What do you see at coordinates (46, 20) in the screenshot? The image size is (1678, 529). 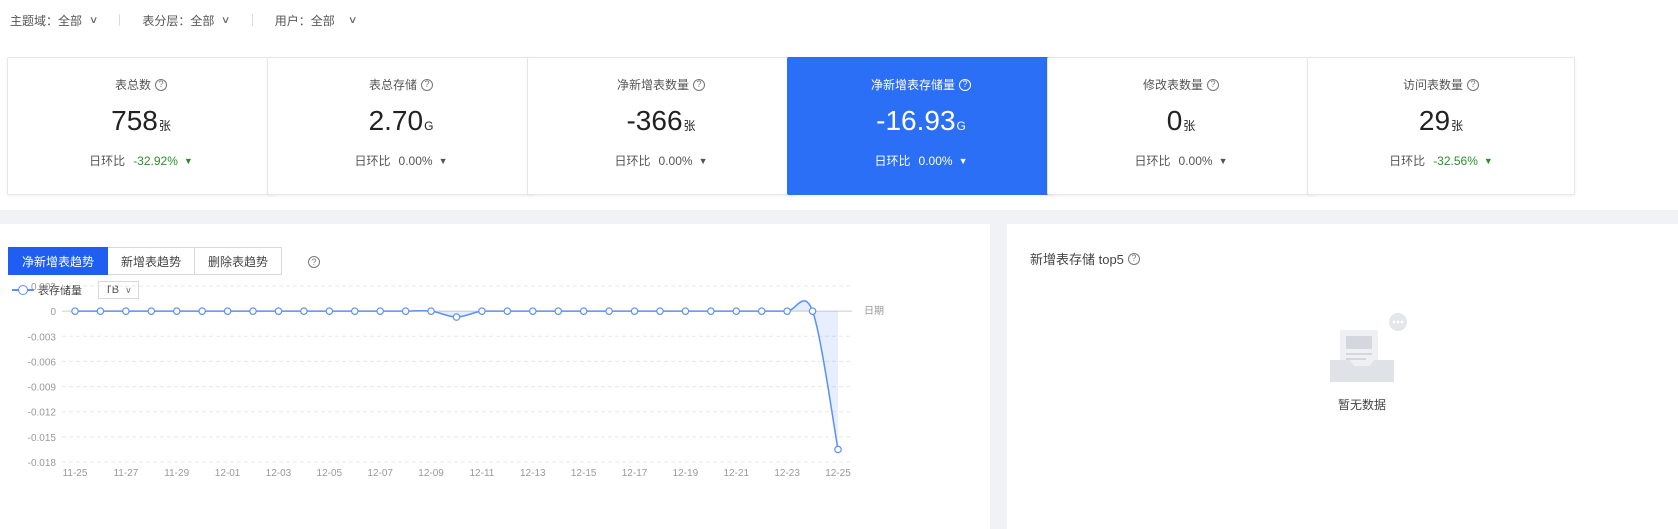 I see `filter-subject-domain-label: 主题域：全部` at bounding box center [46, 20].